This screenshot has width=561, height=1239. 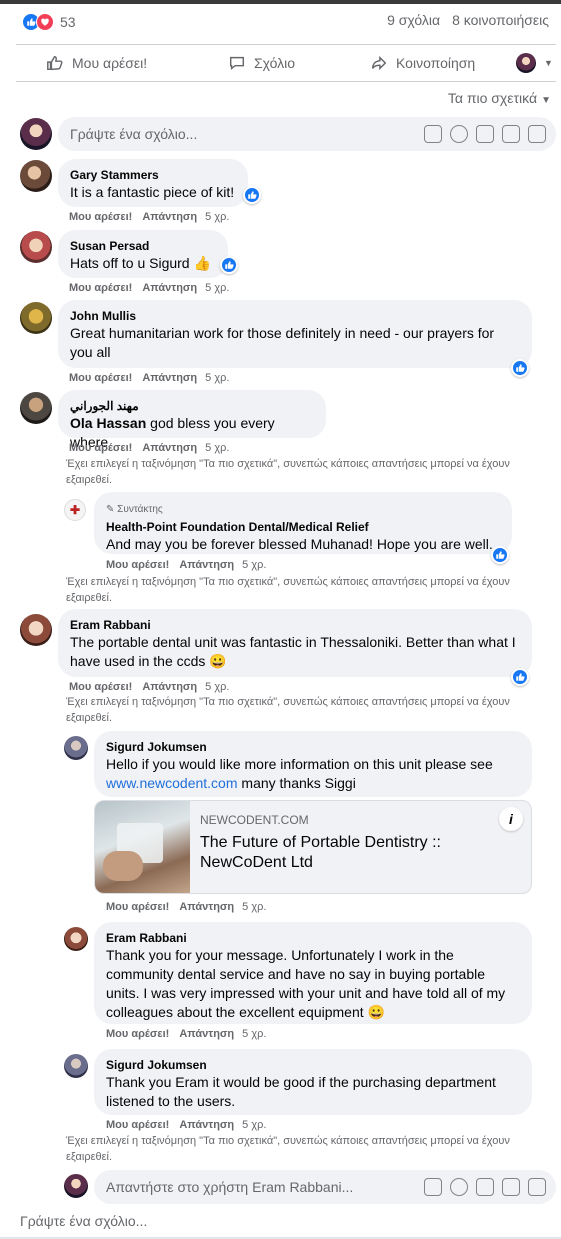 What do you see at coordinates (261, 63) in the screenshot?
I see `comment-button: Σχόλιο` at bounding box center [261, 63].